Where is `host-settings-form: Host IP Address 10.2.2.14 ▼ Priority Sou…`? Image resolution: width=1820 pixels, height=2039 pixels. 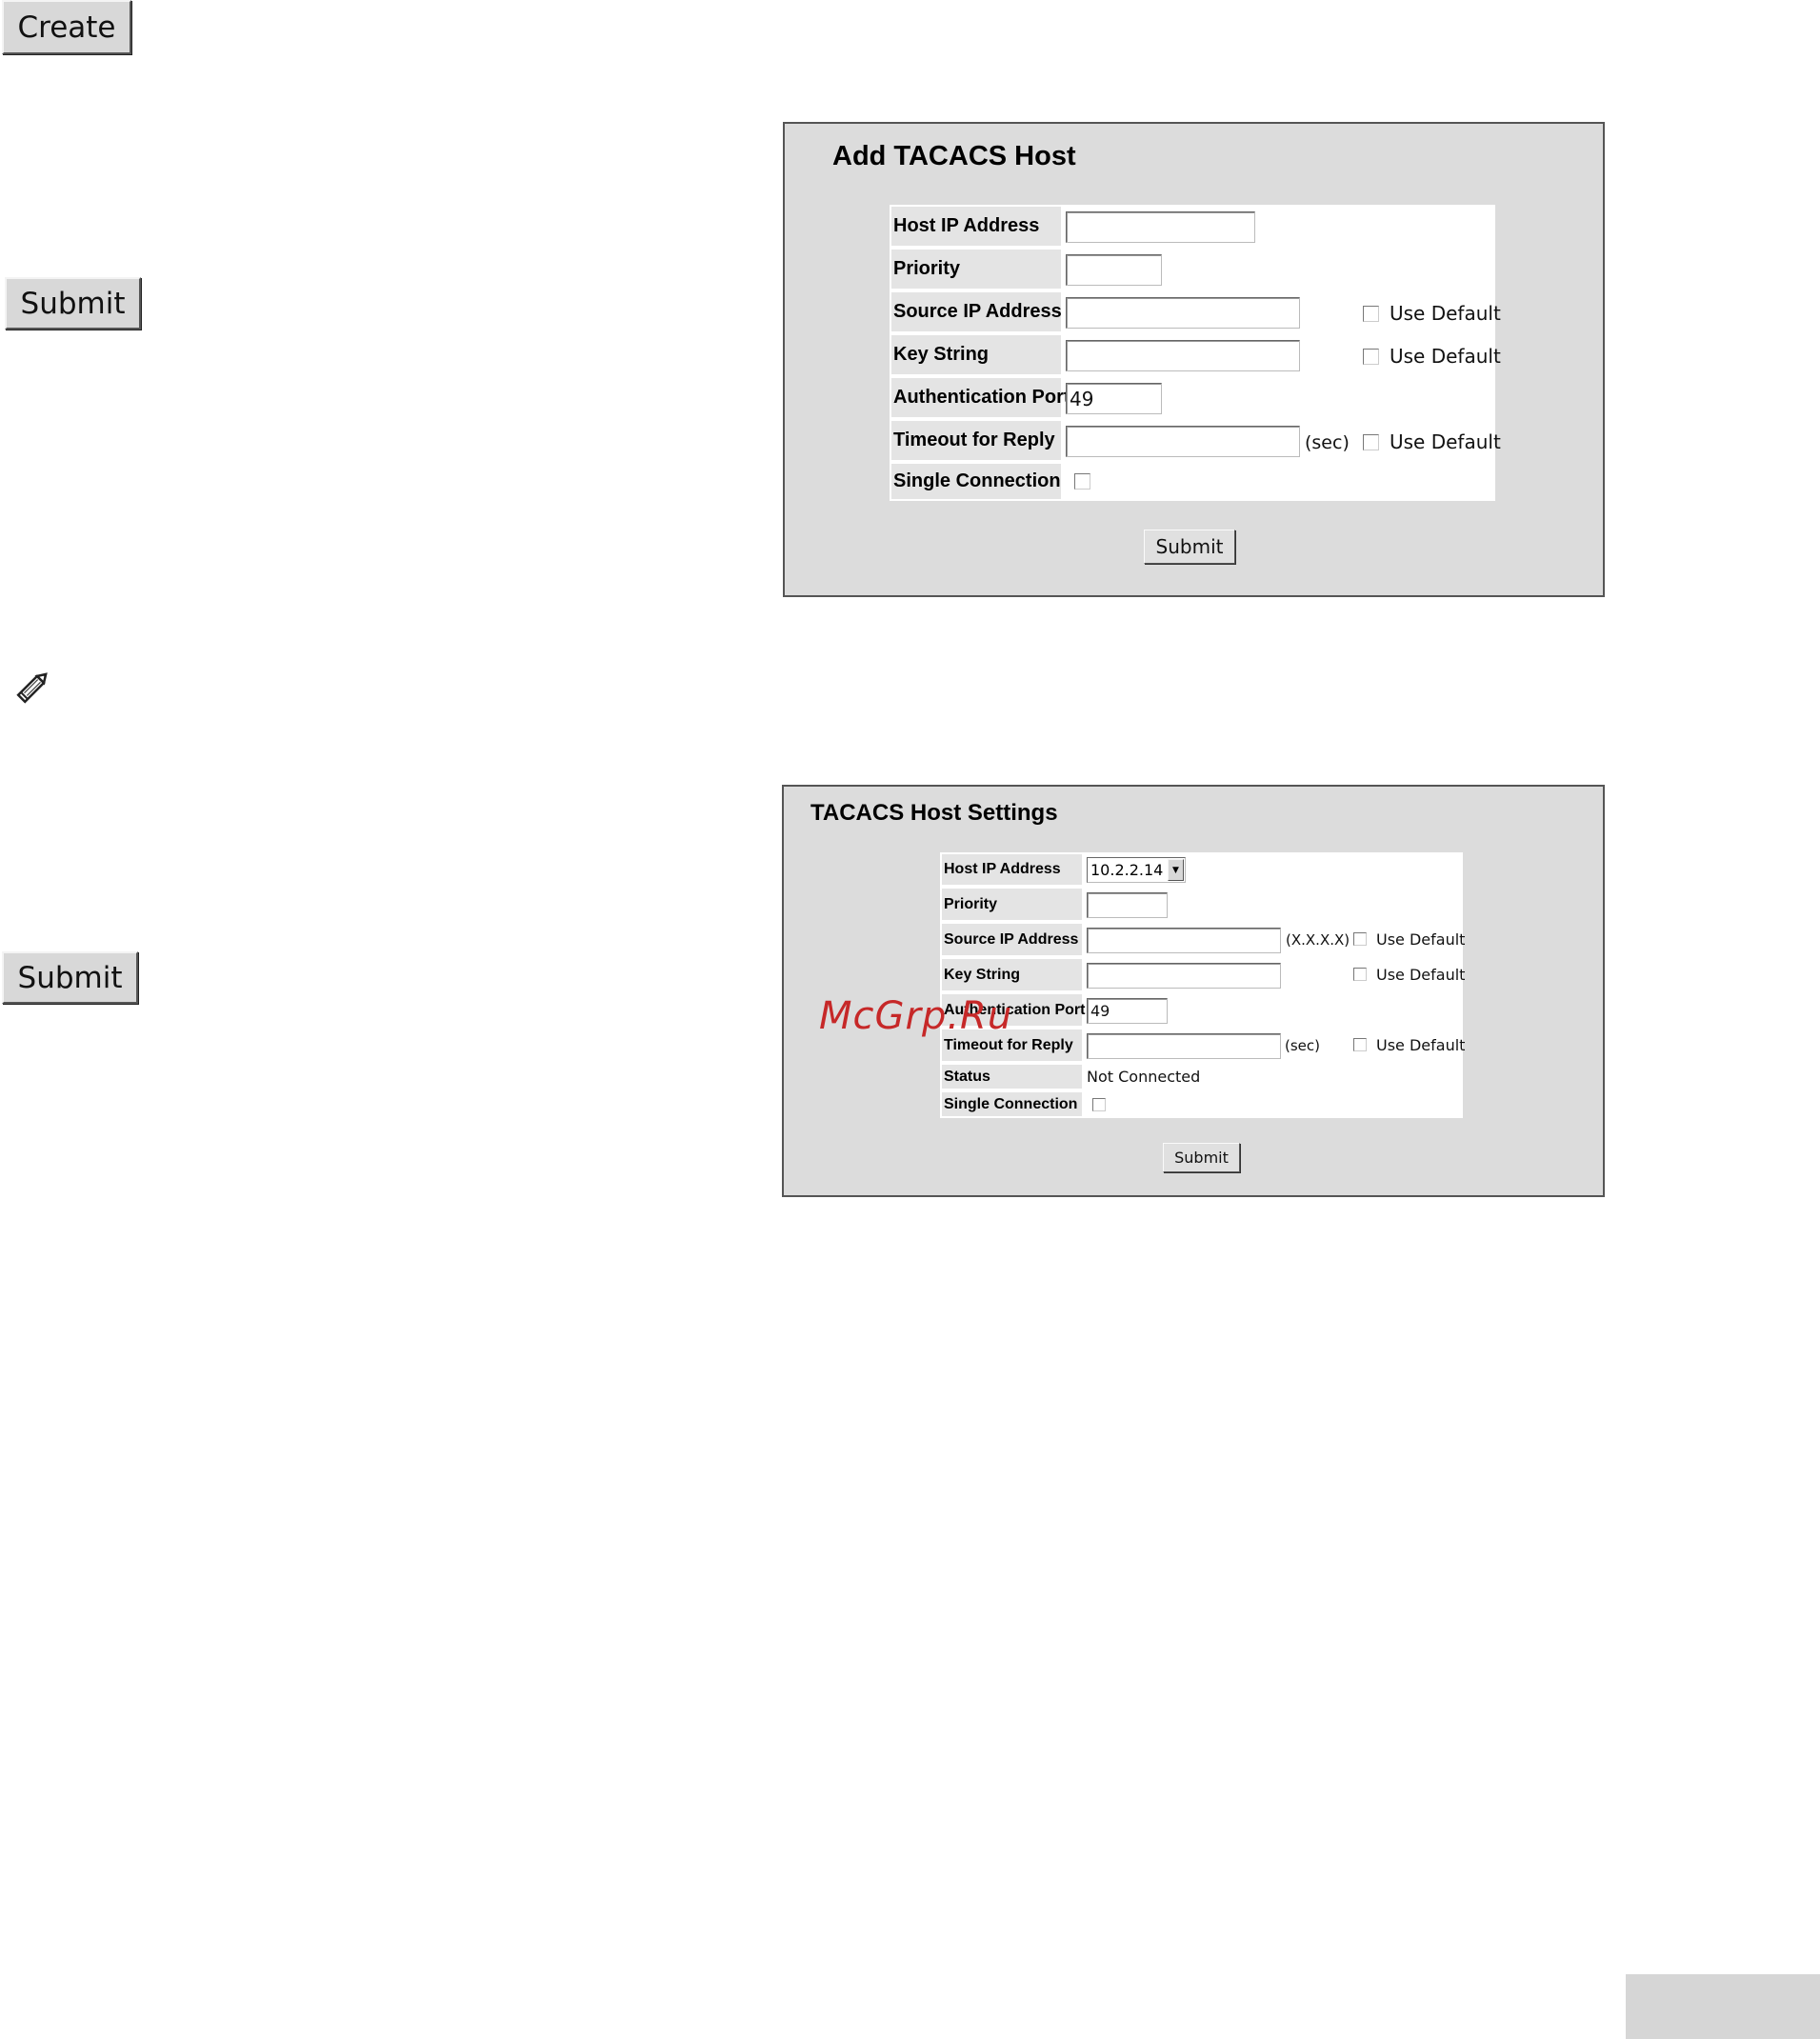 host-settings-form: Host IP Address 10.2.2.14 ▼ Priority Sou… is located at coordinates (1203, 985).